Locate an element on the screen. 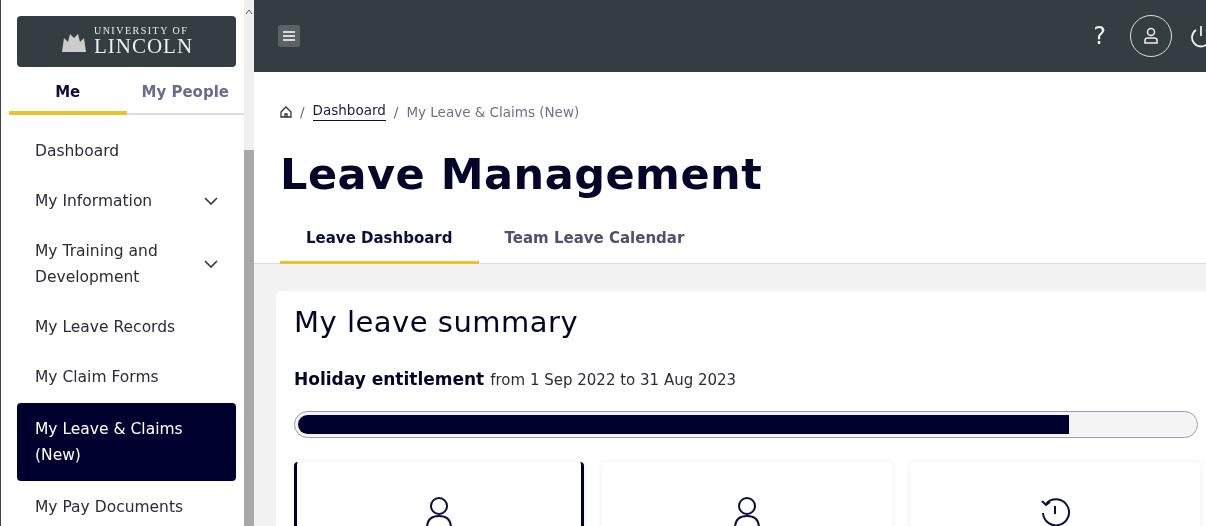 The width and height of the screenshot is (1206, 526). power-button is located at coordinates (1198, 36).